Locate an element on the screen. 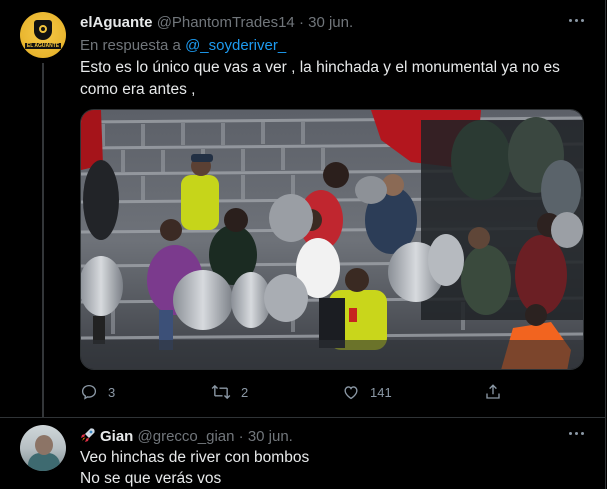 The image size is (607, 489). share-button is located at coordinates (493, 392).